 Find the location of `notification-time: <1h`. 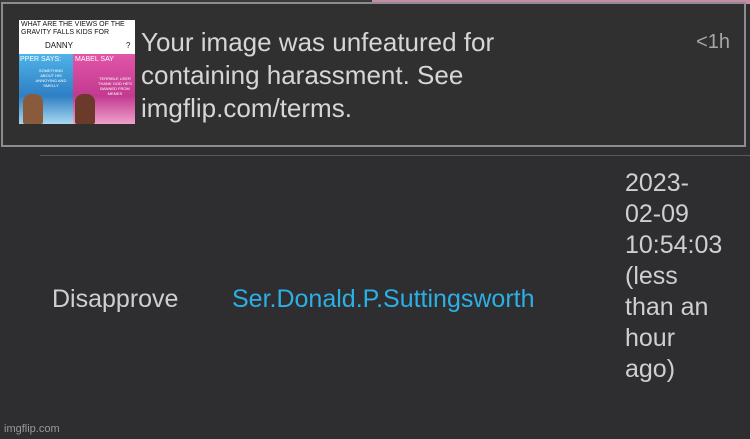

notification-time: <1h is located at coordinates (713, 42).